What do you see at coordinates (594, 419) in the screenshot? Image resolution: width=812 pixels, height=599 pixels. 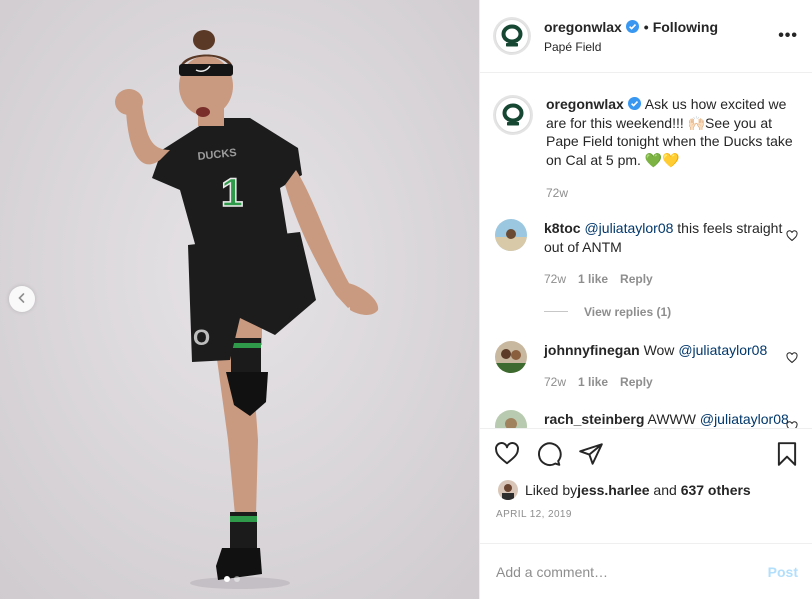 I see `comment-username: rach_steinberg` at bounding box center [594, 419].